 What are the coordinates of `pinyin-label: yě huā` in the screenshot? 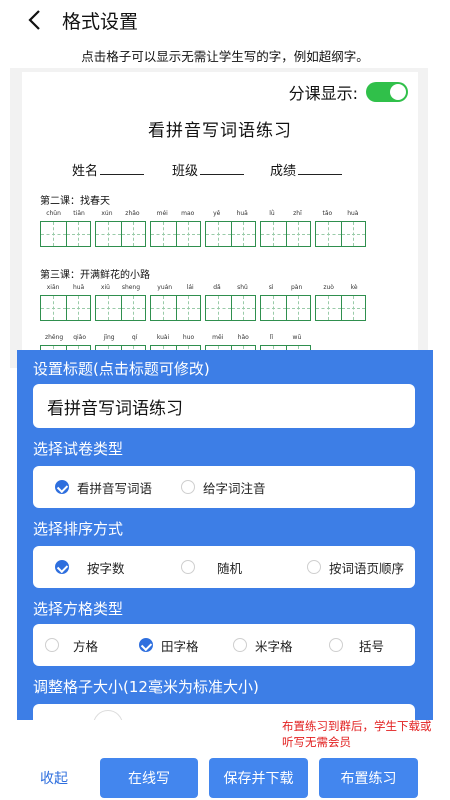 It's located at (230, 213).